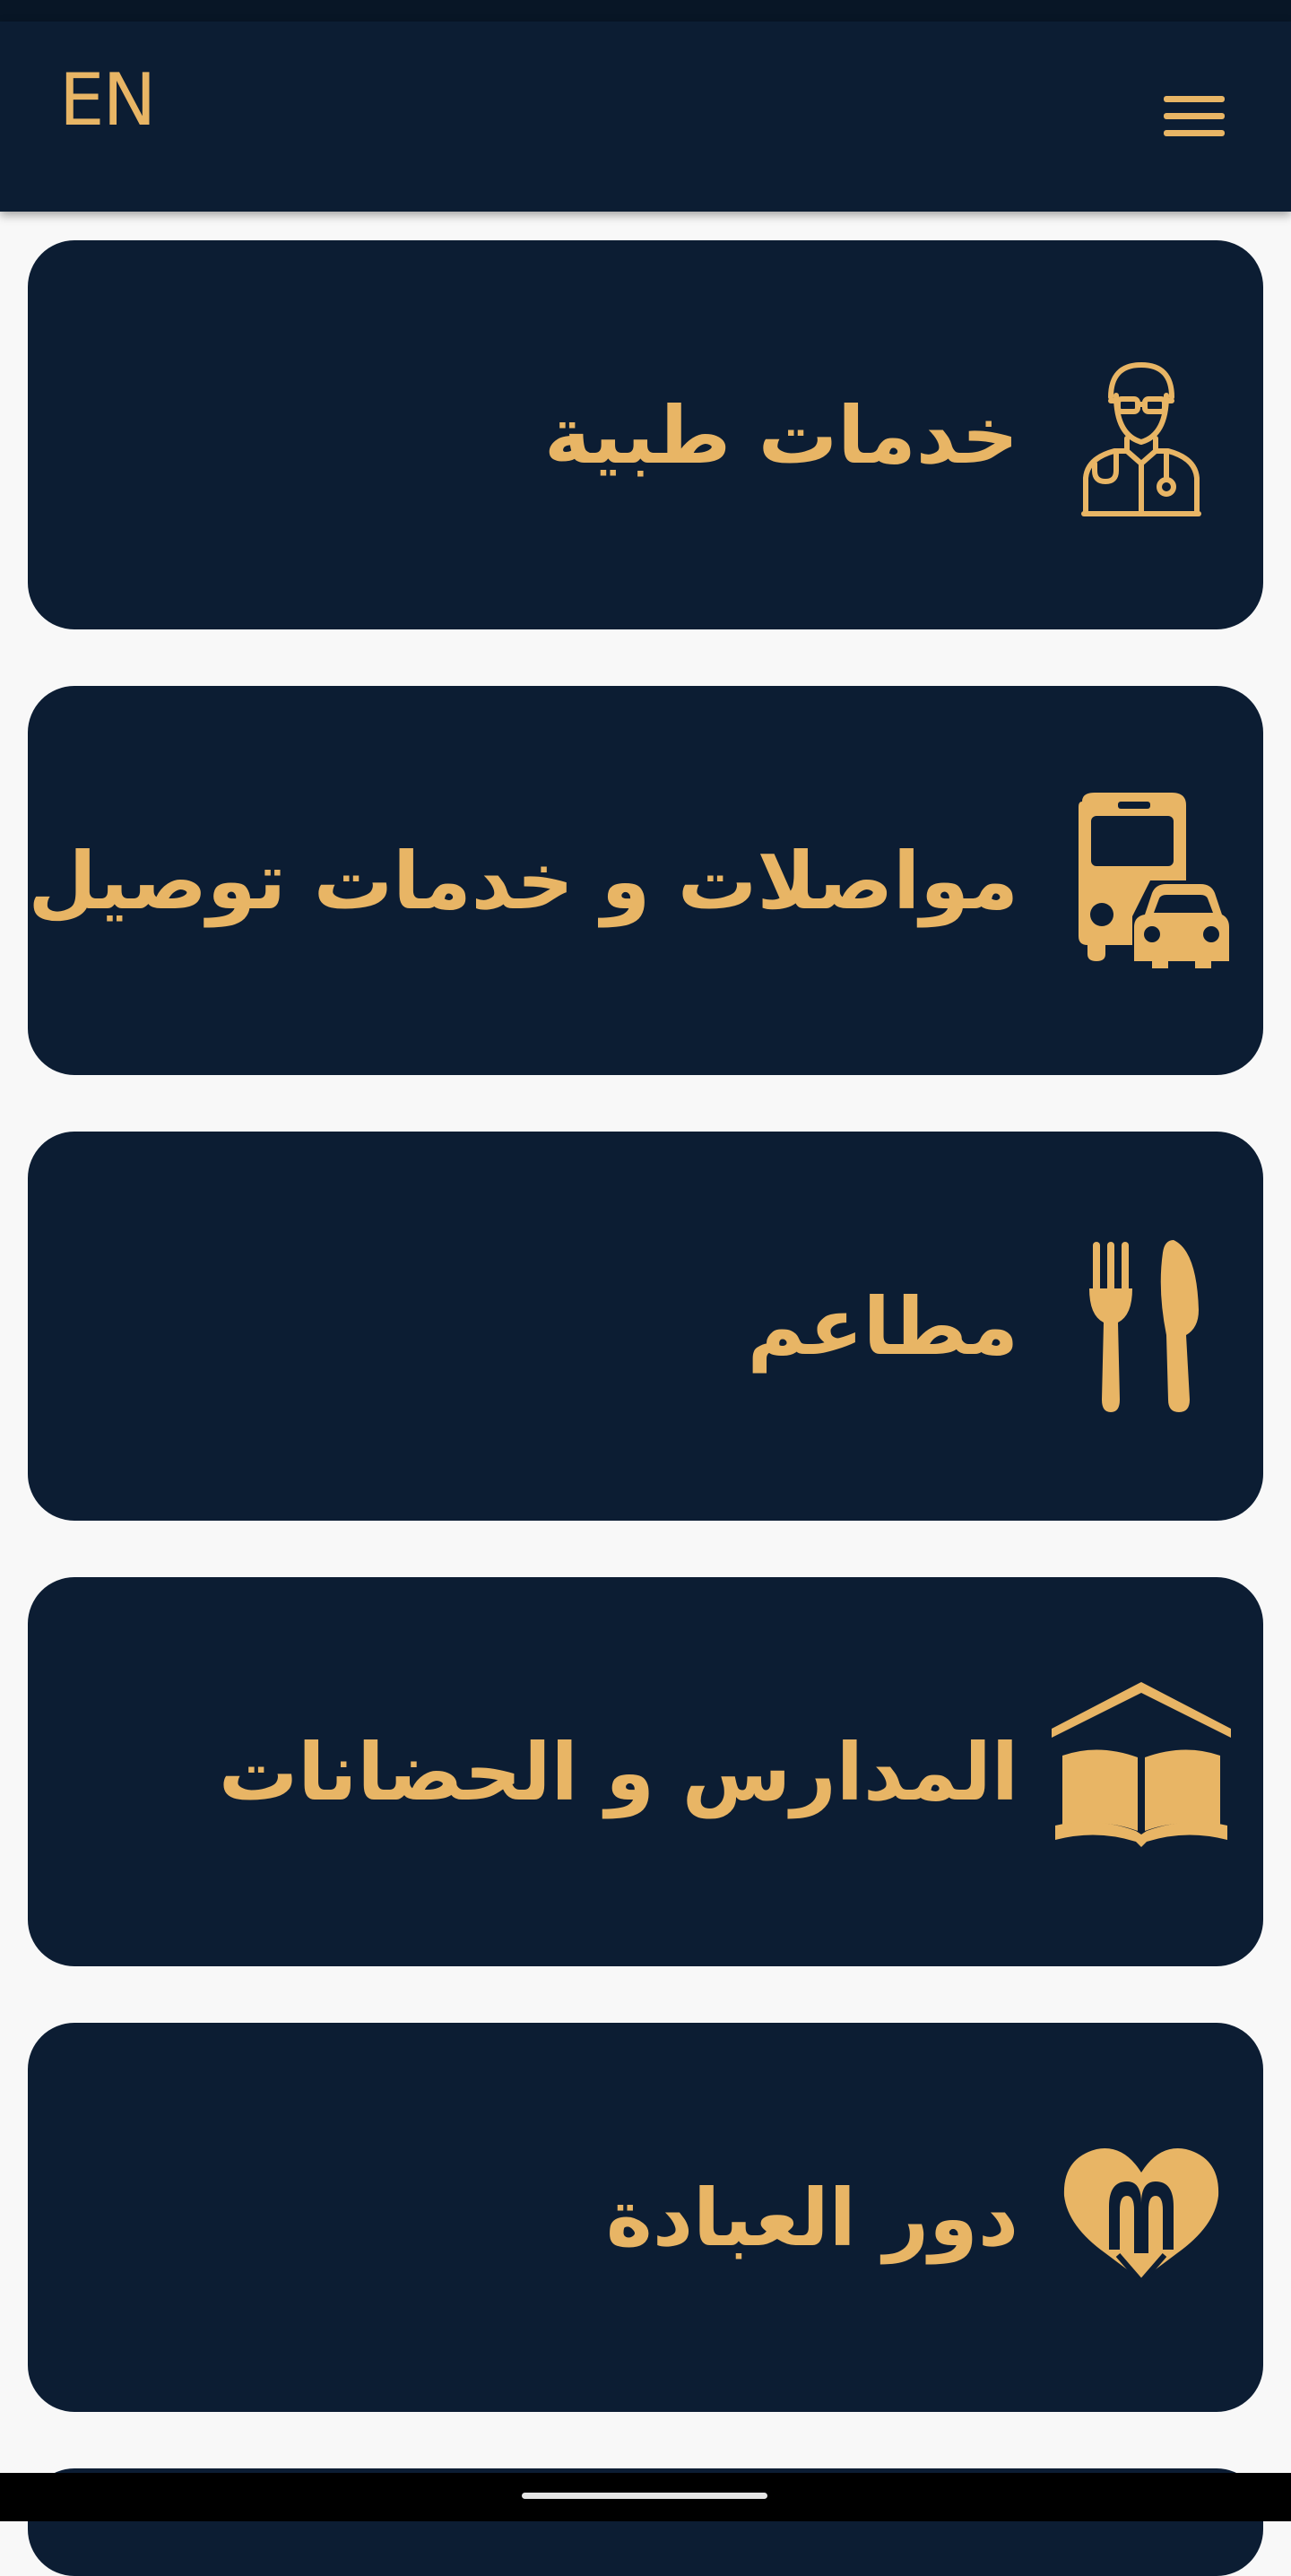  Describe the element at coordinates (523, 880) in the screenshot. I see `category-label: مواصلات و خدمات توصيل` at that location.